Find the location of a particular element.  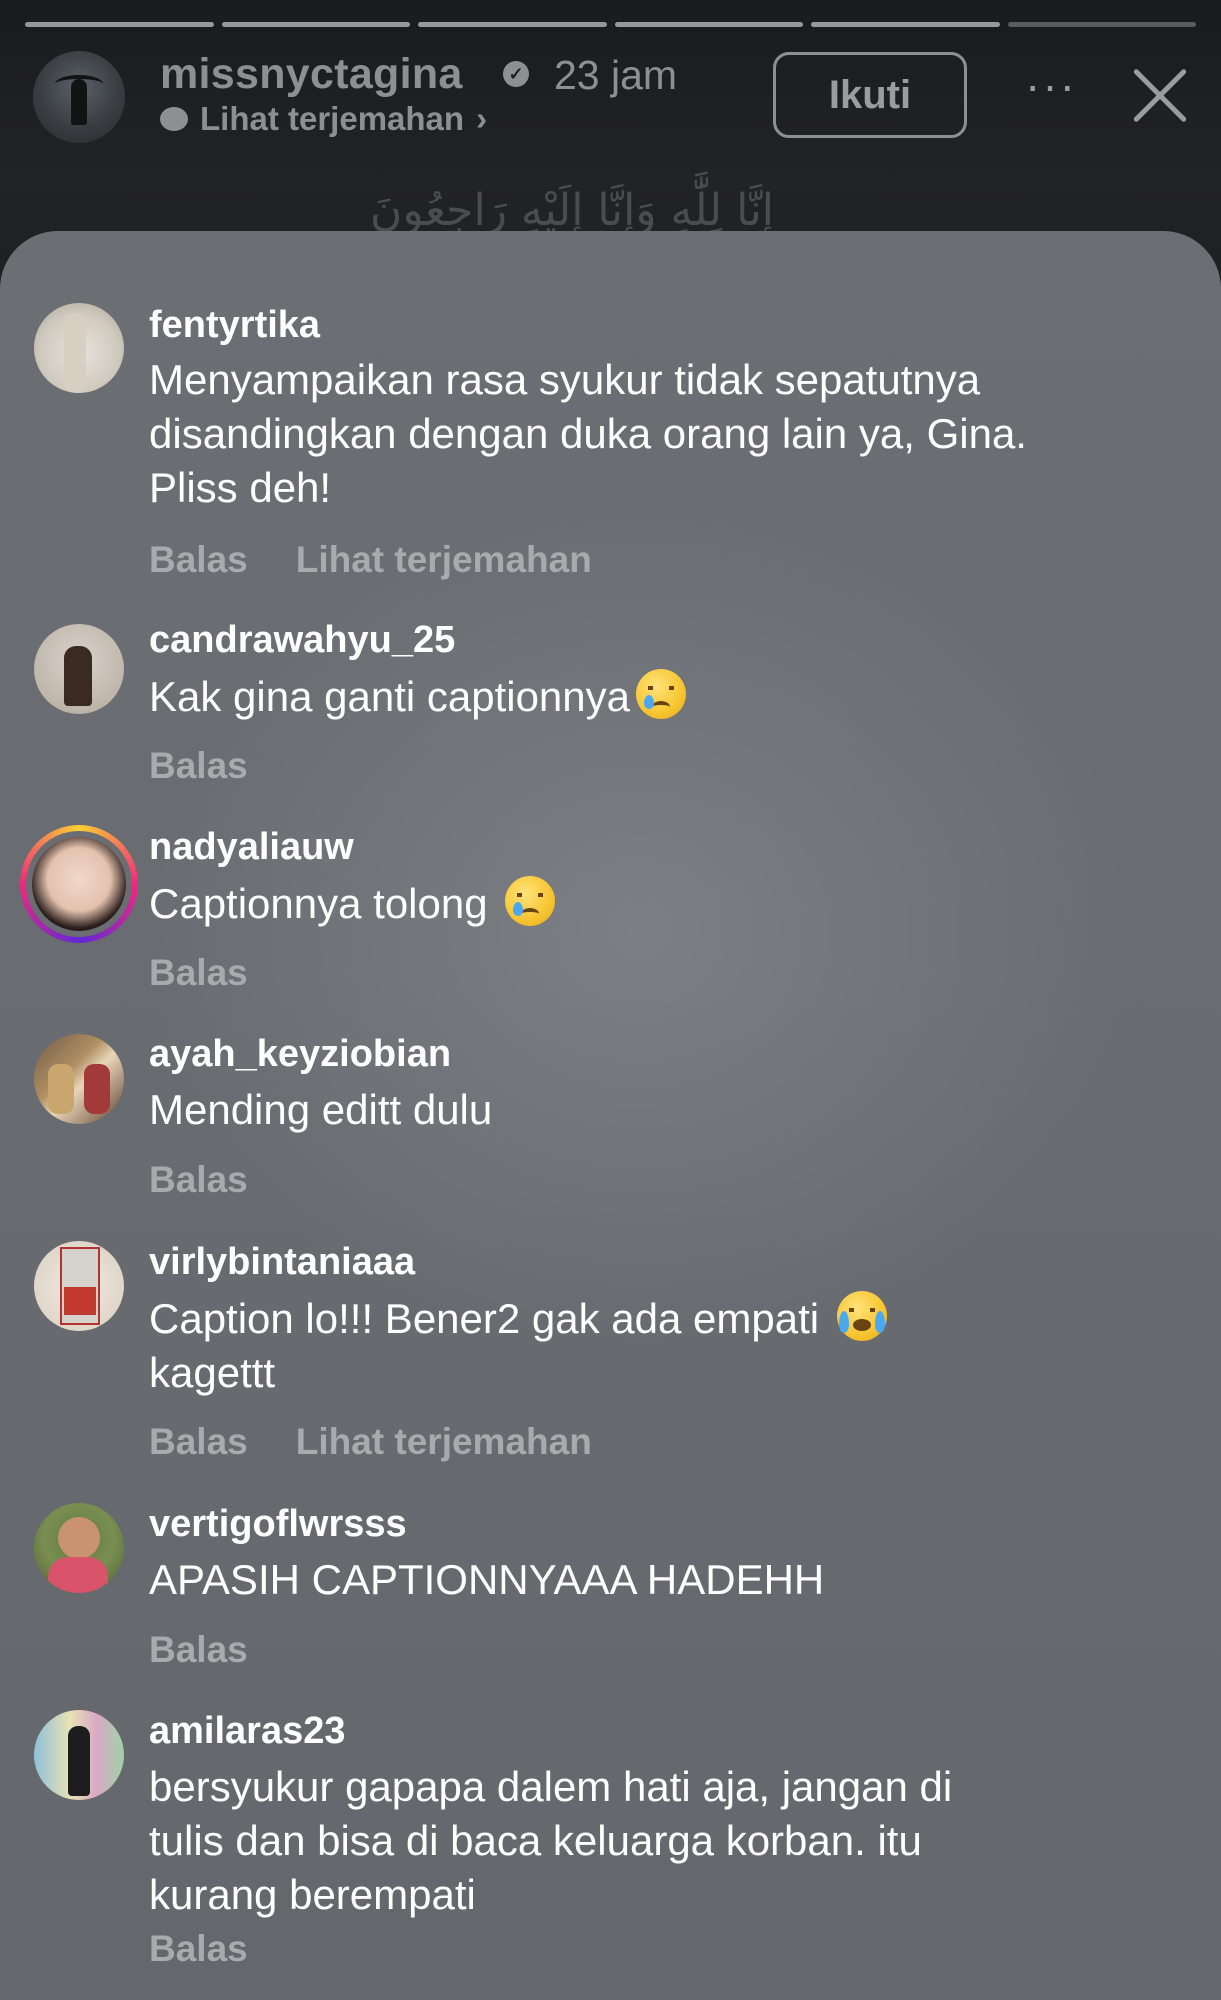

comment-text: Caption lo!!! Bener2 gak ada empati is located at coordinates (490, 1318).